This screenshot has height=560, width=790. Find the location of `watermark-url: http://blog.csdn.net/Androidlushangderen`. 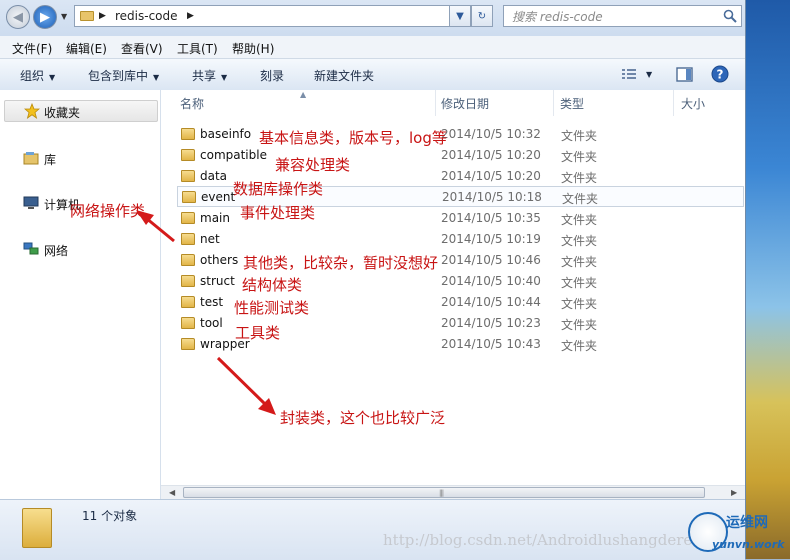

watermark-url: http://blog.csdn.net/Androidlushangderen is located at coordinates (542, 540).